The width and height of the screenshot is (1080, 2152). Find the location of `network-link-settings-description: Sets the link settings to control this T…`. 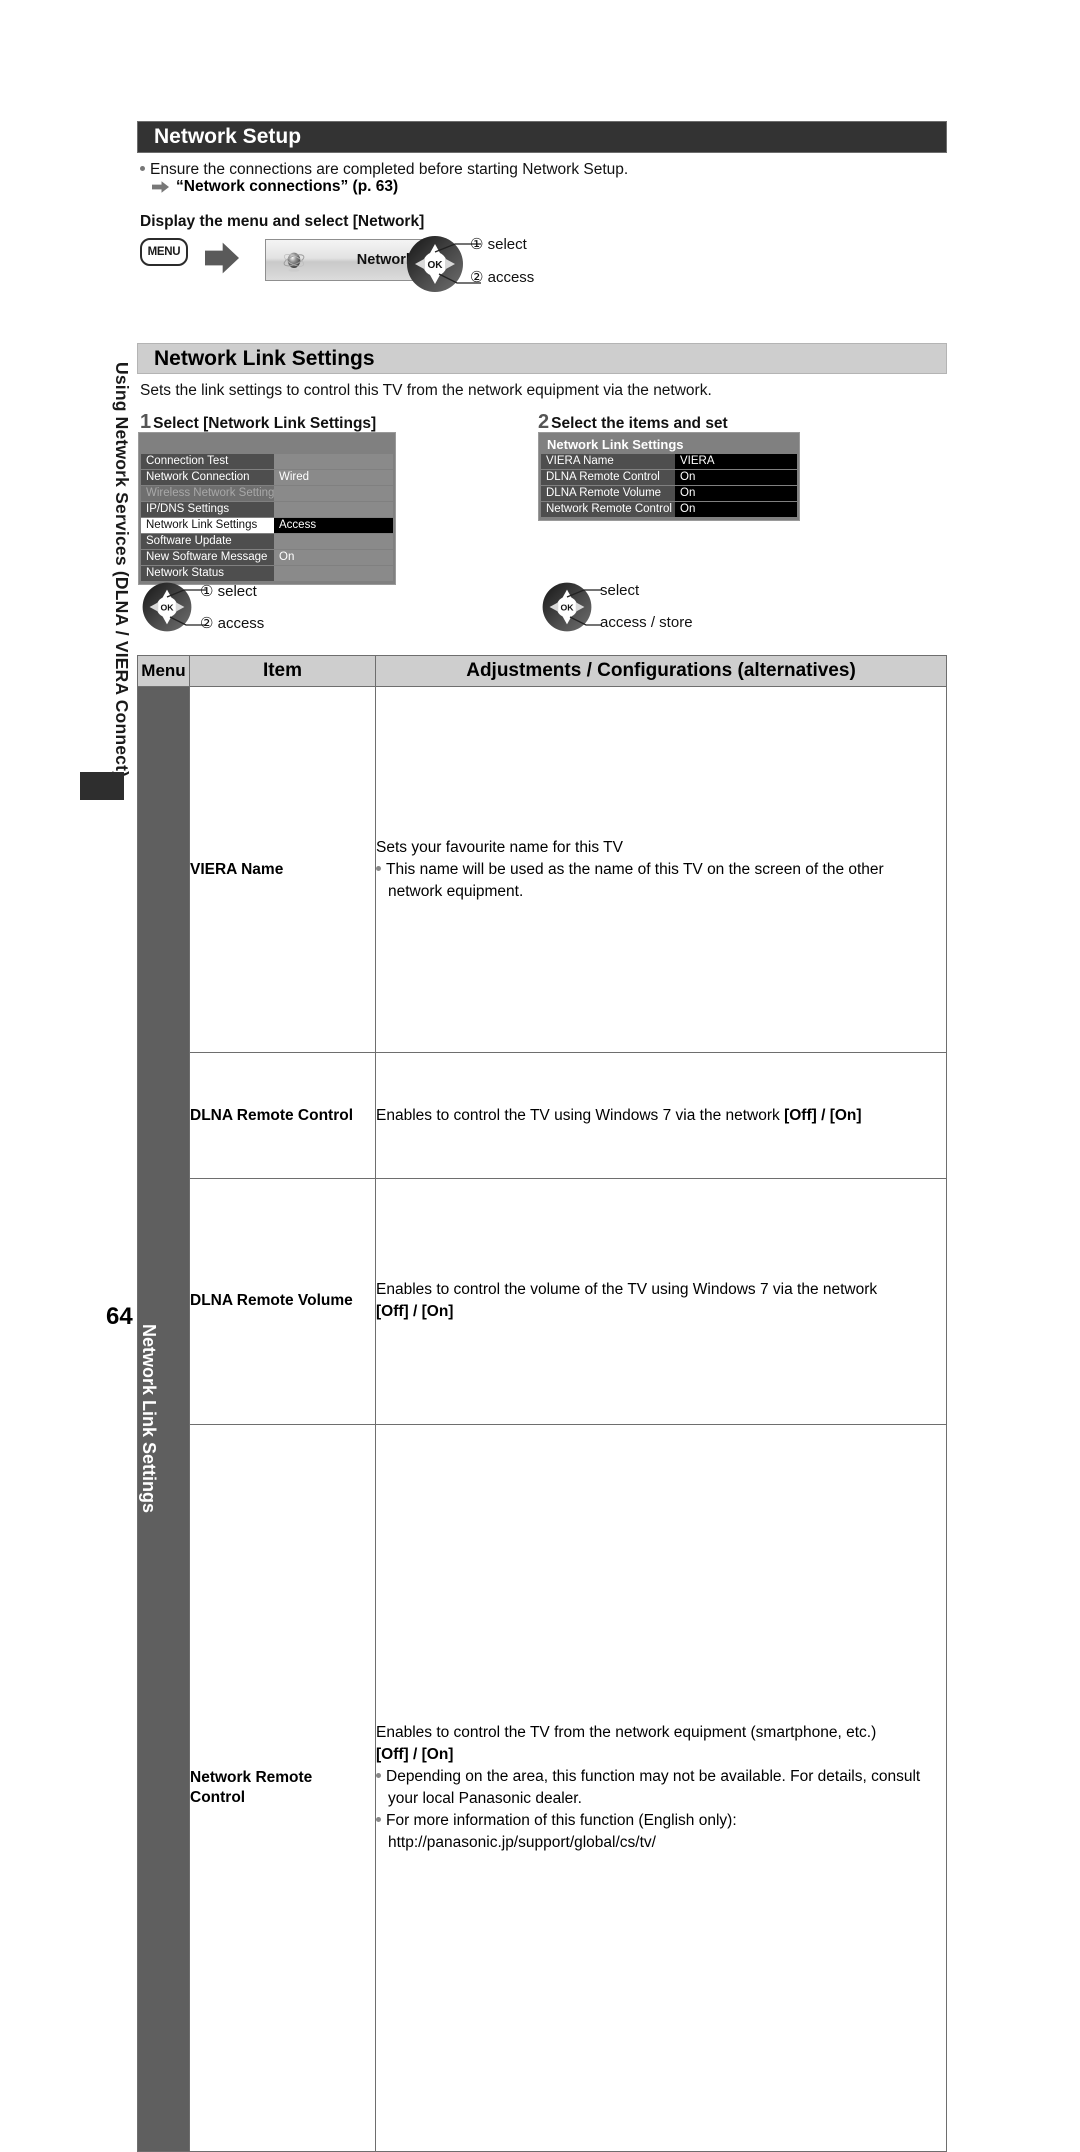

network-link-settings-description: Sets the link settings to control this T… is located at coordinates (535, 391).